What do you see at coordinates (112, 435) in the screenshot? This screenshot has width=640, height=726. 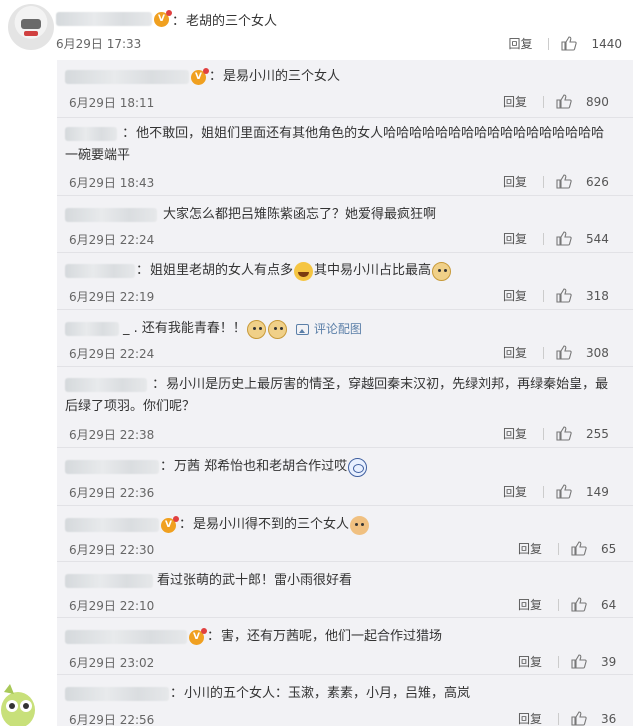 I see `reply-date: 6月29日 22:38` at bounding box center [112, 435].